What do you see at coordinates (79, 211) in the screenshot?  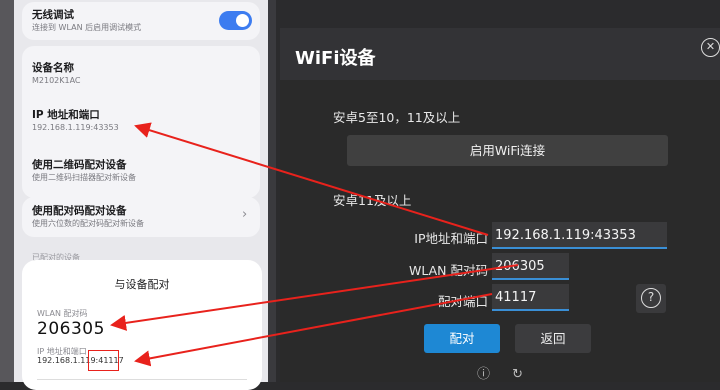 I see `code-pair-title: 使用配对码配对设备` at bounding box center [79, 211].